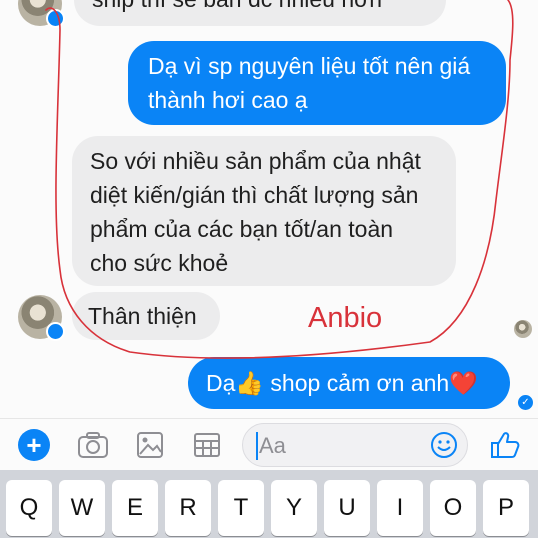 Image resolution: width=538 pixels, height=538 pixels. Describe the element at coordinates (135, 508) in the screenshot. I see `key-e: E` at that location.